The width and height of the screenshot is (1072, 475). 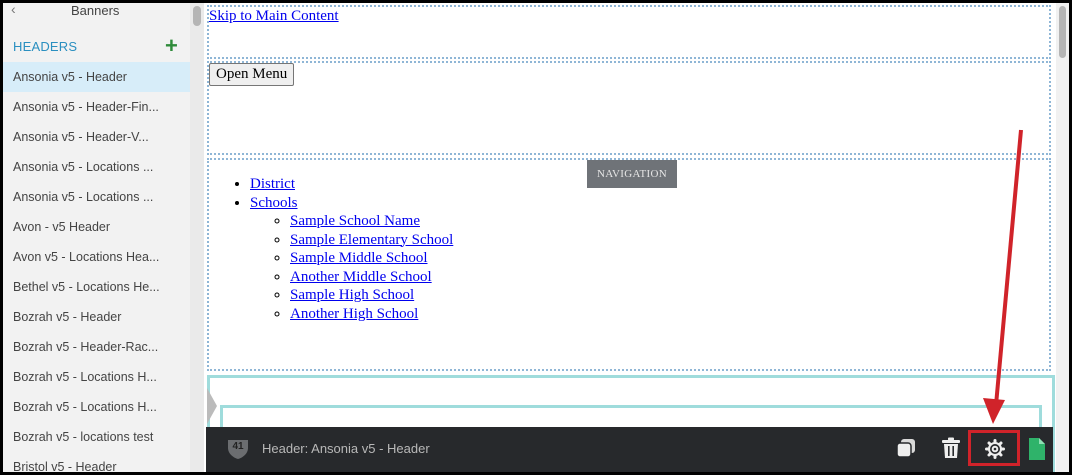 I want to click on chevron-left-icon: ‹, so click(x=13, y=10).